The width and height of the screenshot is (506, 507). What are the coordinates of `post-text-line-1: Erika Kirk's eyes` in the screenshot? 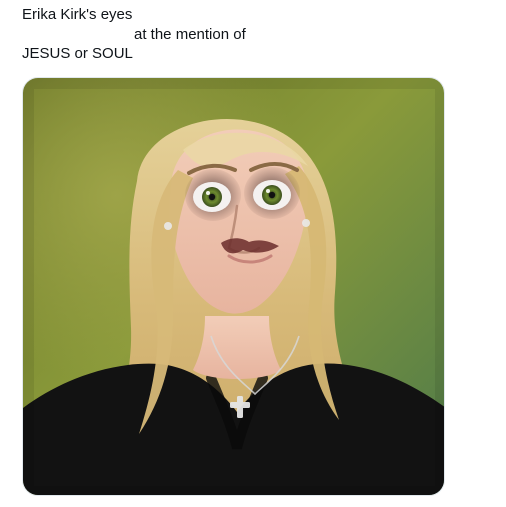 It's located at (77, 14).